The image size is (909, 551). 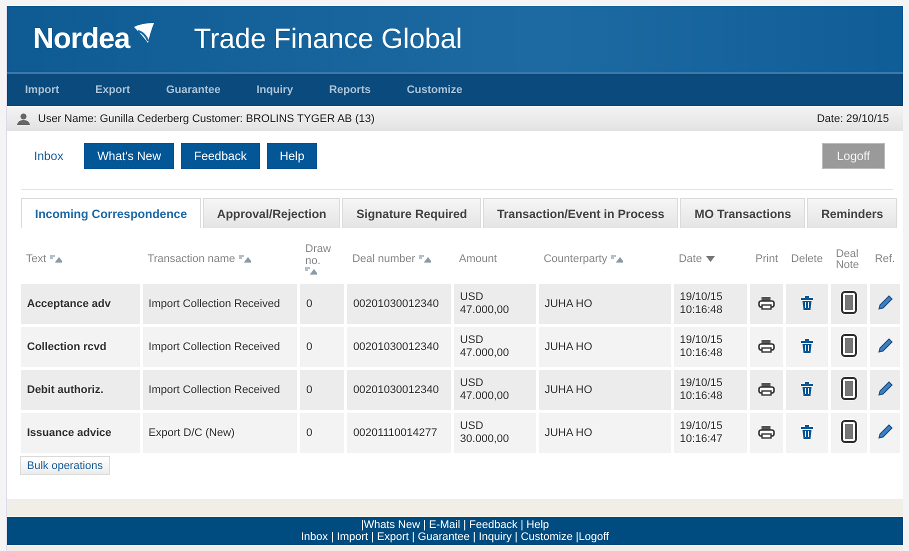 What do you see at coordinates (495, 433) in the screenshot?
I see `table-cell: USD 30.000,00` at bounding box center [495, 433].